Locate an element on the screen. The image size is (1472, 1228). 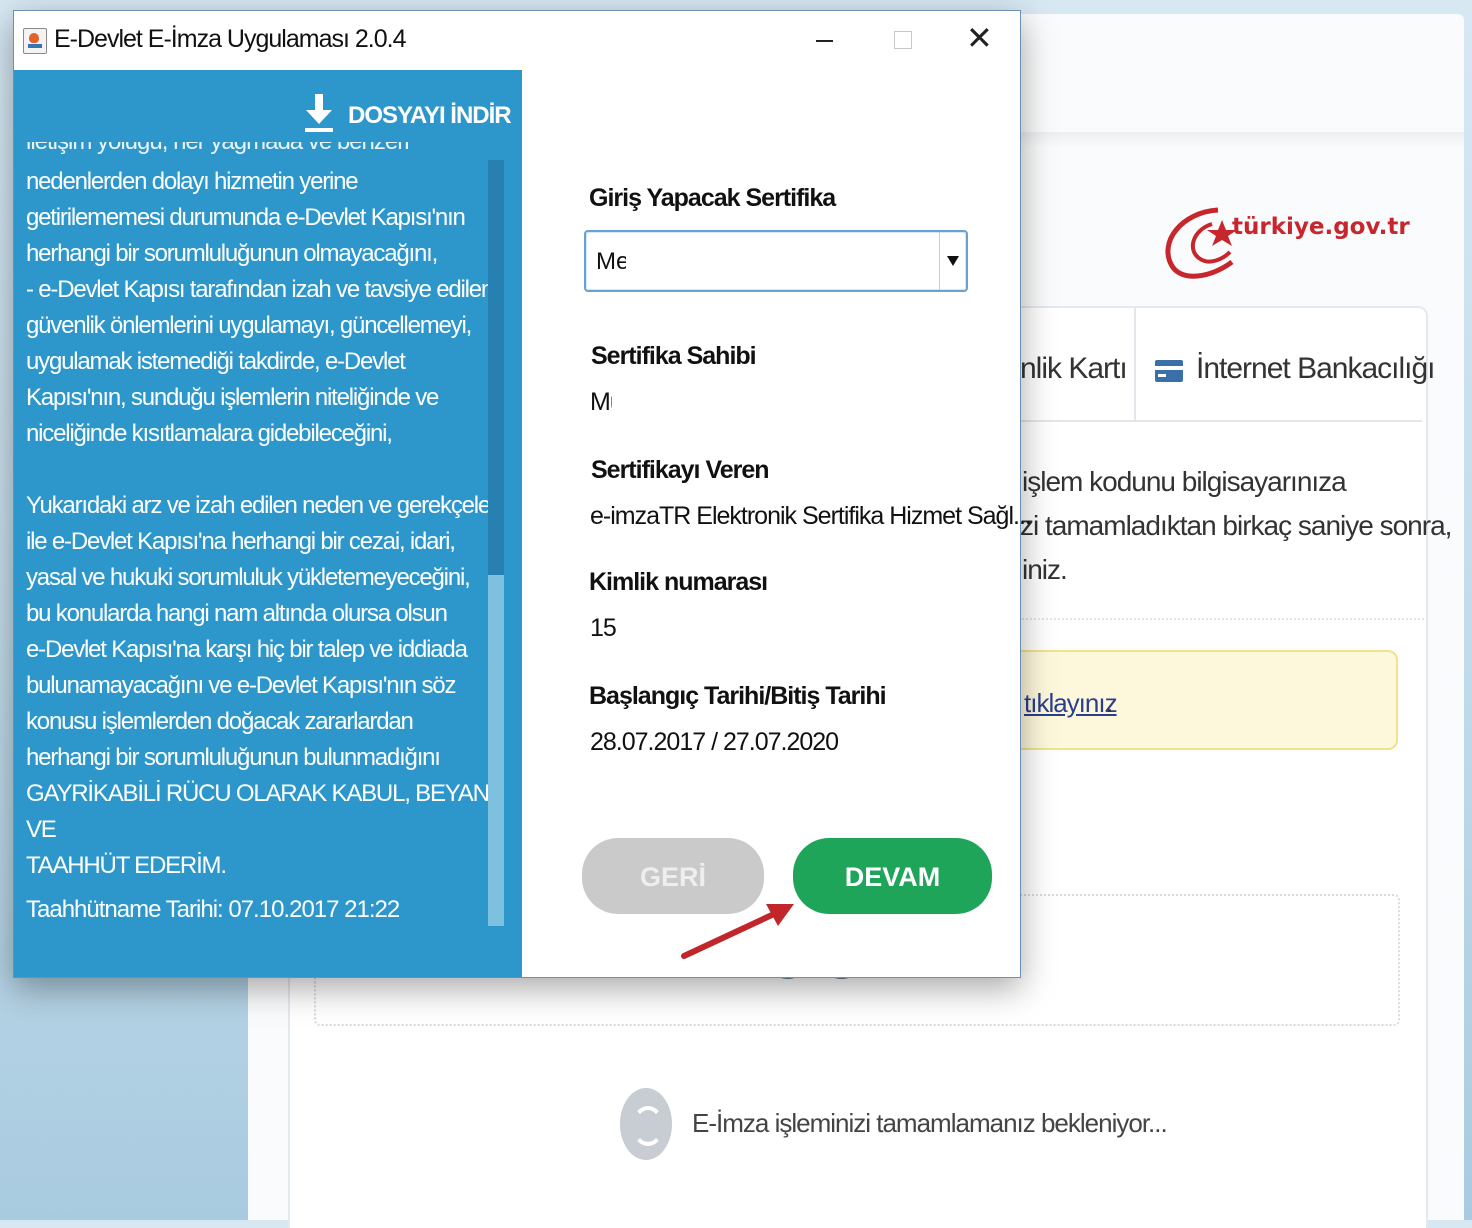
instruction-line-1: işlem kodunu bilgisayarınıza is located at coordinates (1184, 481).